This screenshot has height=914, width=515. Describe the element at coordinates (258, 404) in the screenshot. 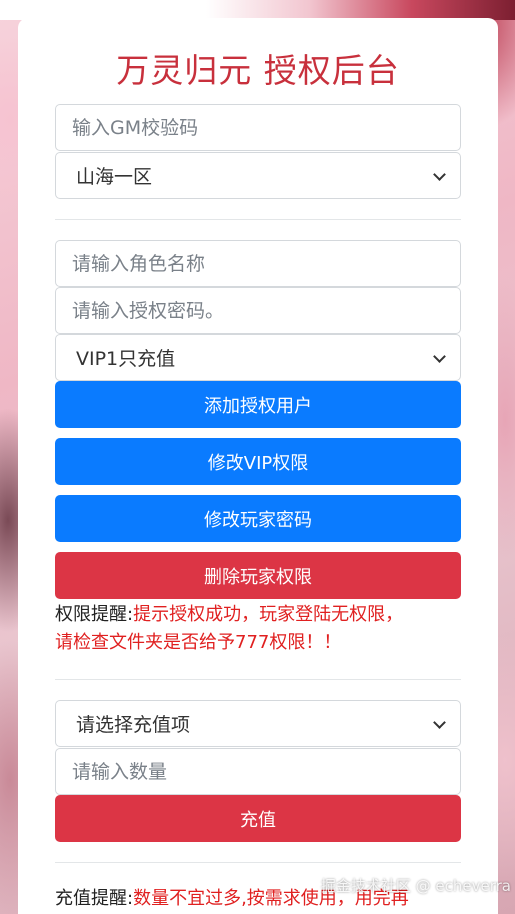

I see `add-auth-user-button: 添加授权用户` at that location.